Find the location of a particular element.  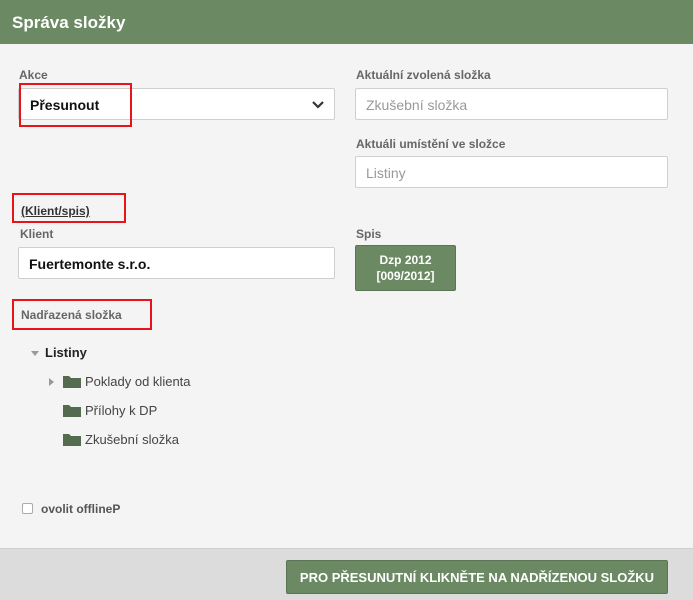

tree-root-label: Listiny is located at coordinates (66, 352).